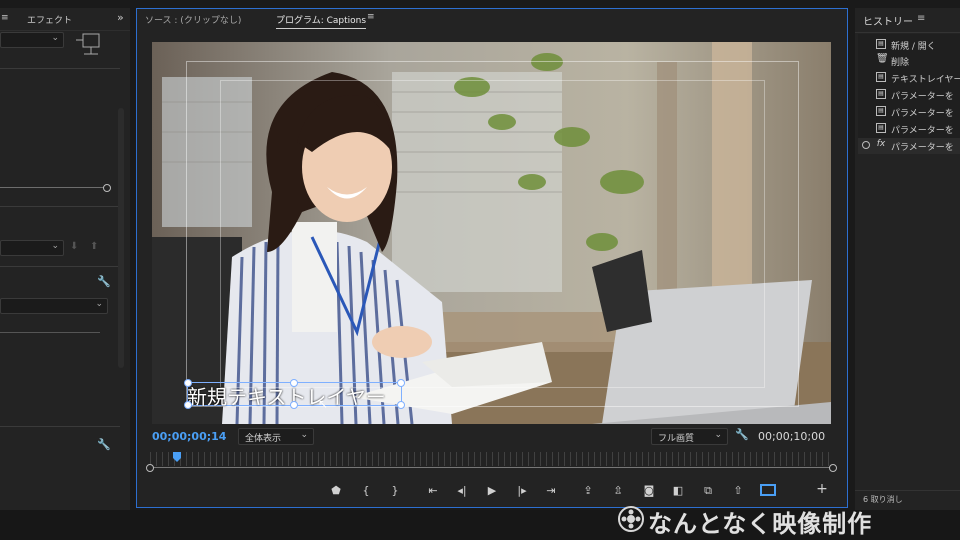 This screenshot has width=960, height=540. Describe the element at coordinates (336, 490) in the screenshot. I see `add-marker-button: ⬟` at that location.